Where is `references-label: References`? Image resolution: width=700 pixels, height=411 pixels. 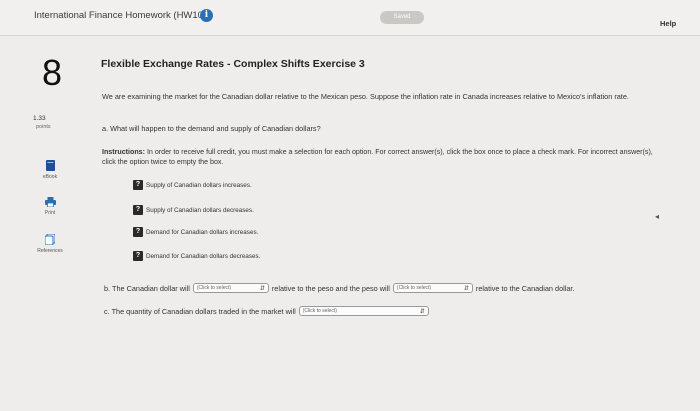 references-label: References is located at coordinates (50, 251).